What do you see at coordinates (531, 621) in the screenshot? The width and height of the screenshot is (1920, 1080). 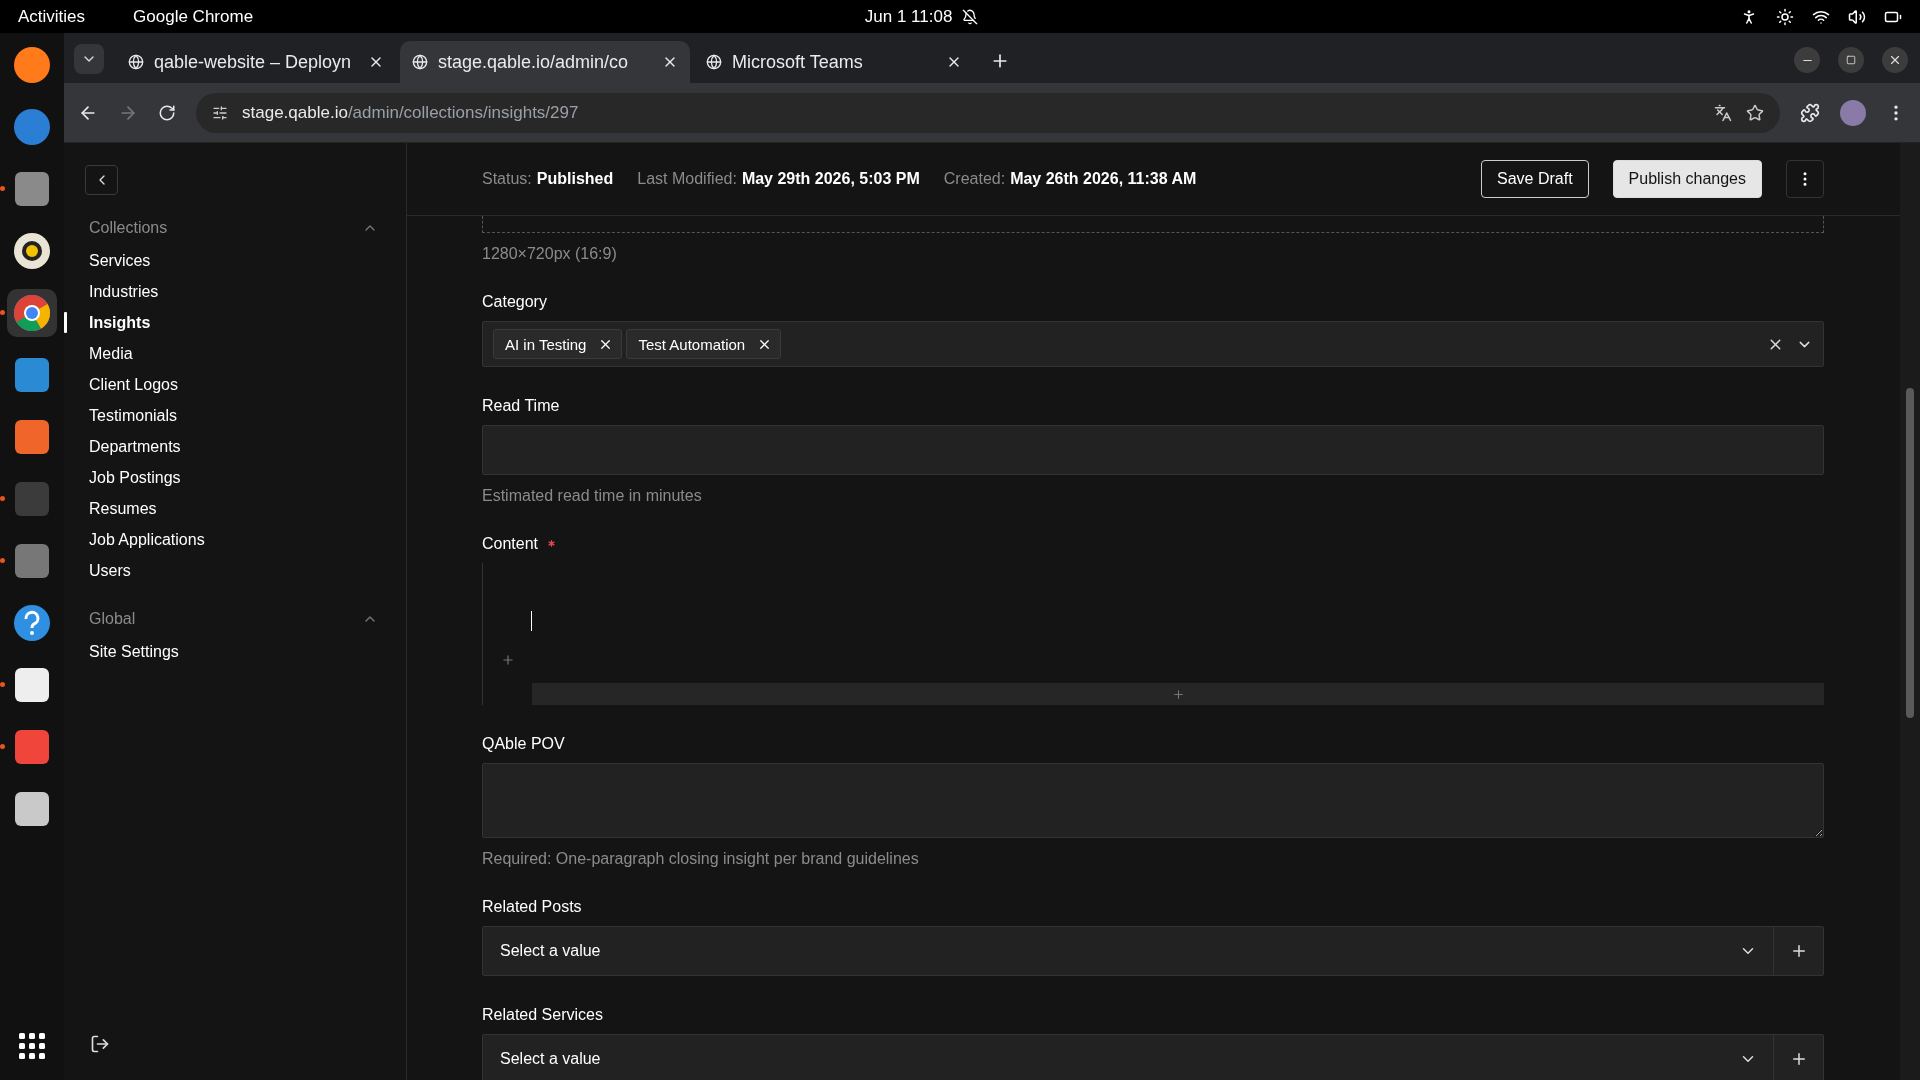 I see `text-cursor` at bounding box center [531, 621].